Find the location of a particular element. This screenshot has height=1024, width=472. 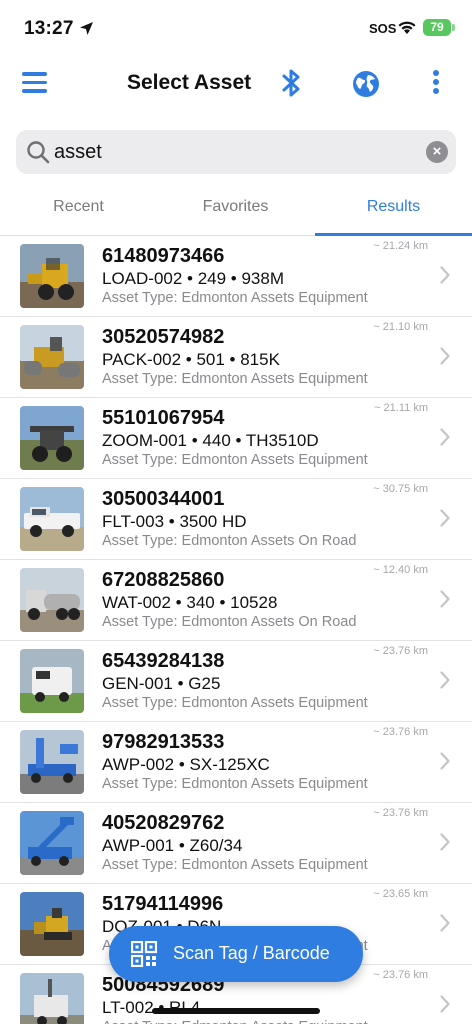

page-title: Select Asset is located at coordinates (189, 82).